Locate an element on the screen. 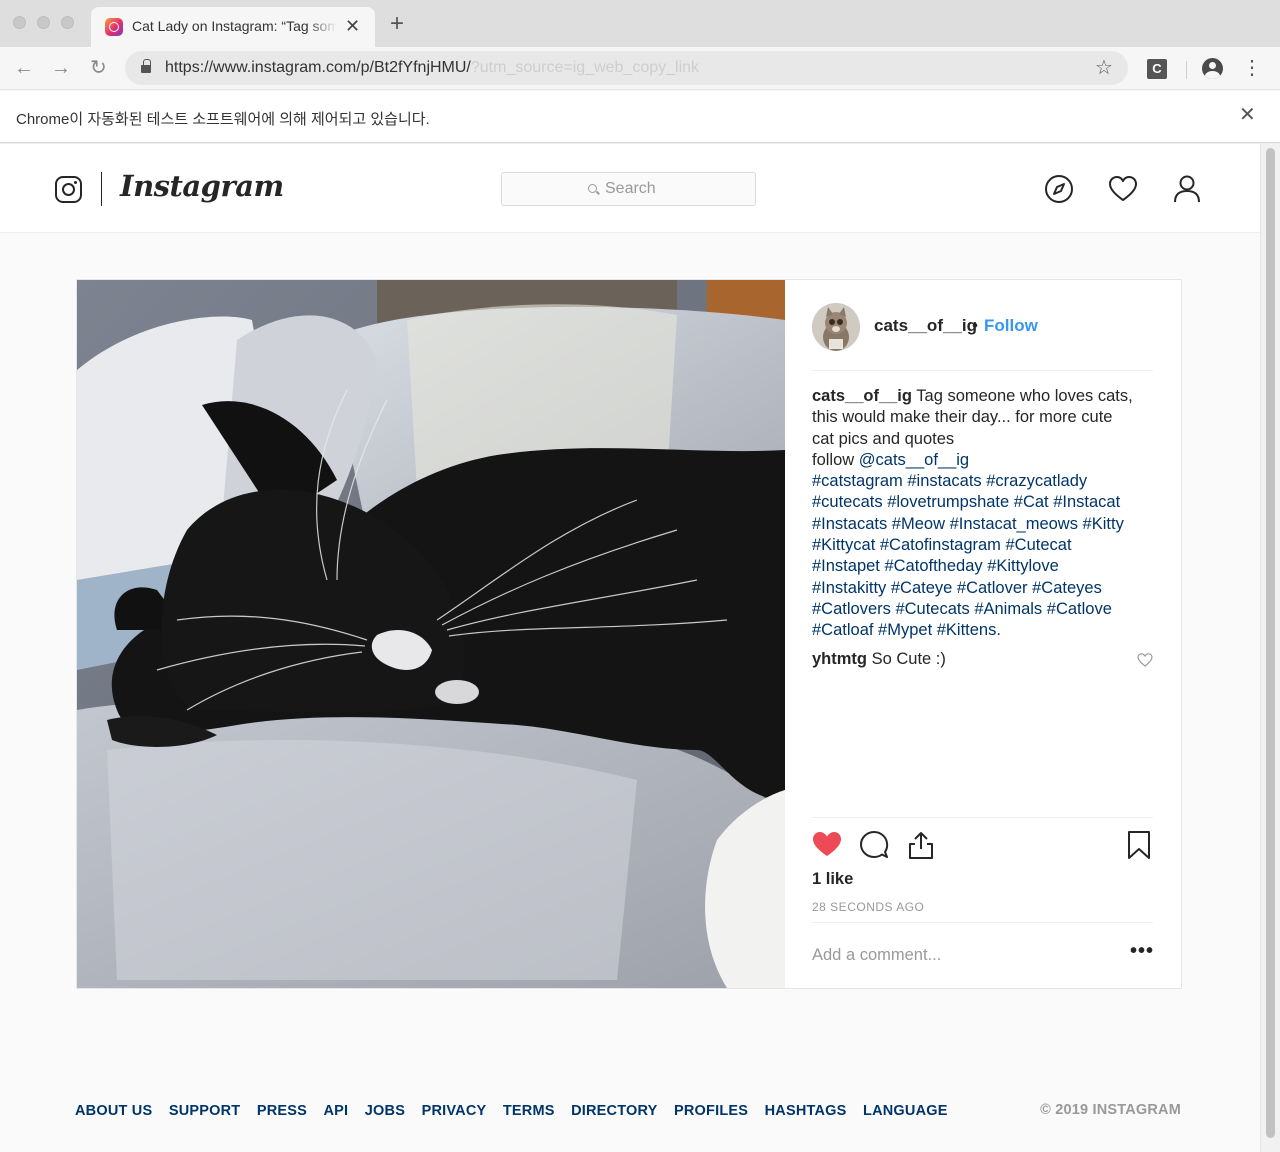 The image size is (1280, 1152). compass-icon is located at coordinates (1059, 189).